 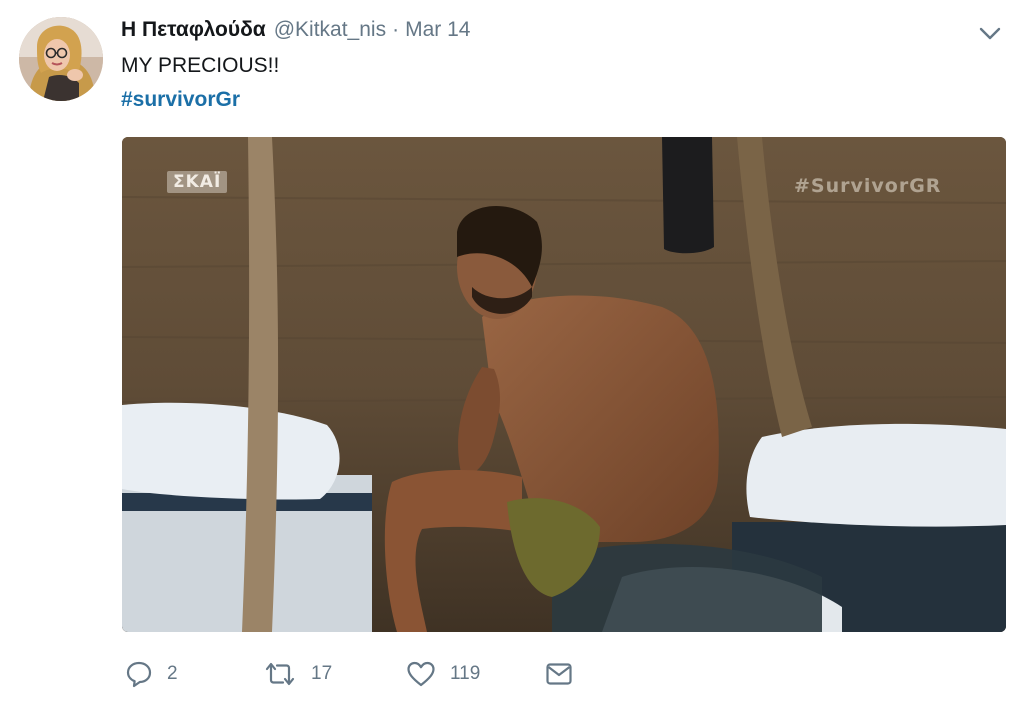 I want to click on channel-watermark: ΣΚΑΪ, so click(x=197, y=182).